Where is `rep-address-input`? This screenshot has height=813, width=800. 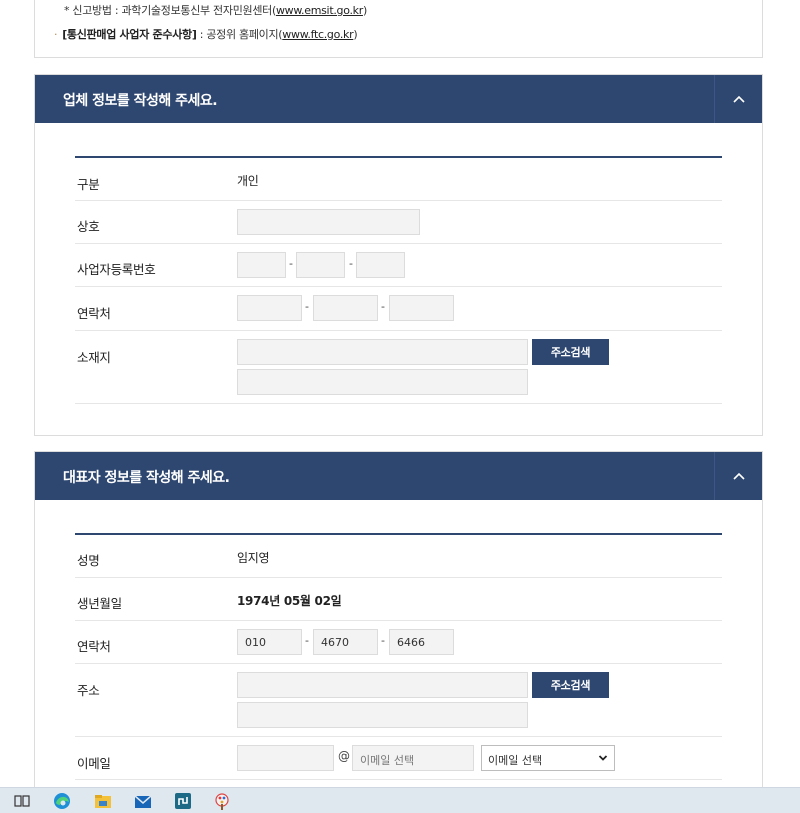 rep-address-input is located at coordinates (382, 685).